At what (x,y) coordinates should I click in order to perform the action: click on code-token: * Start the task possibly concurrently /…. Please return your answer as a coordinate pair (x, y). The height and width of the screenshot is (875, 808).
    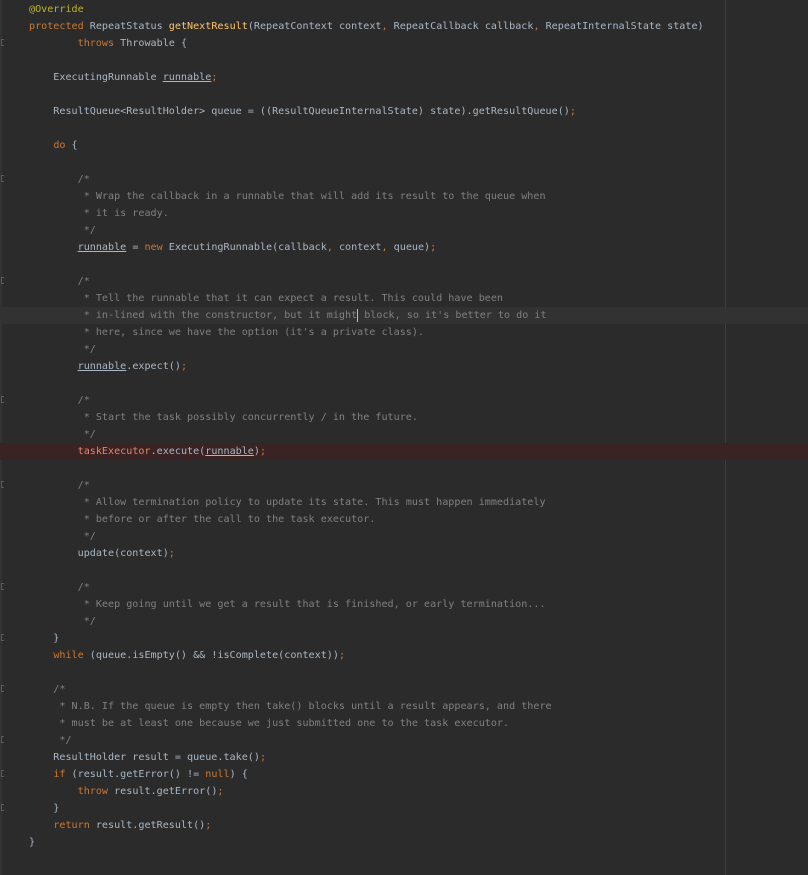
    Looking at the image, I should click on (223, 417).